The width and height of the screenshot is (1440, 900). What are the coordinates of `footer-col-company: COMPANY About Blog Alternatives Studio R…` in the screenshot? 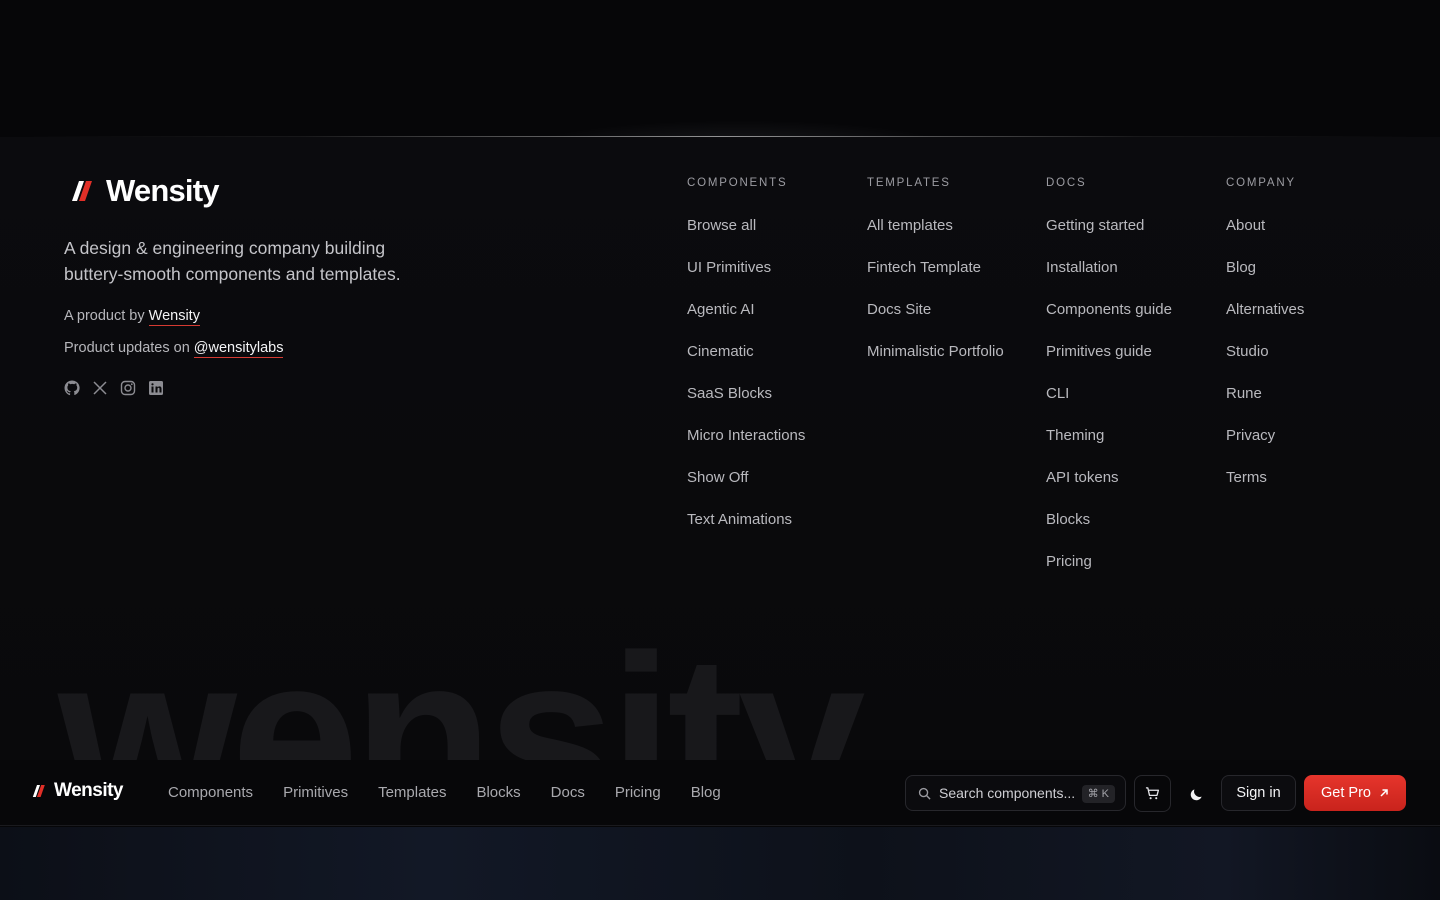 It's located at (1265, 344).